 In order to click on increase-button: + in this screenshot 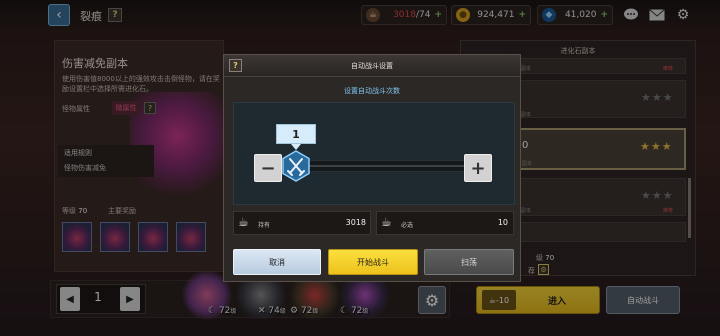, I will do `click(478, 168)`.